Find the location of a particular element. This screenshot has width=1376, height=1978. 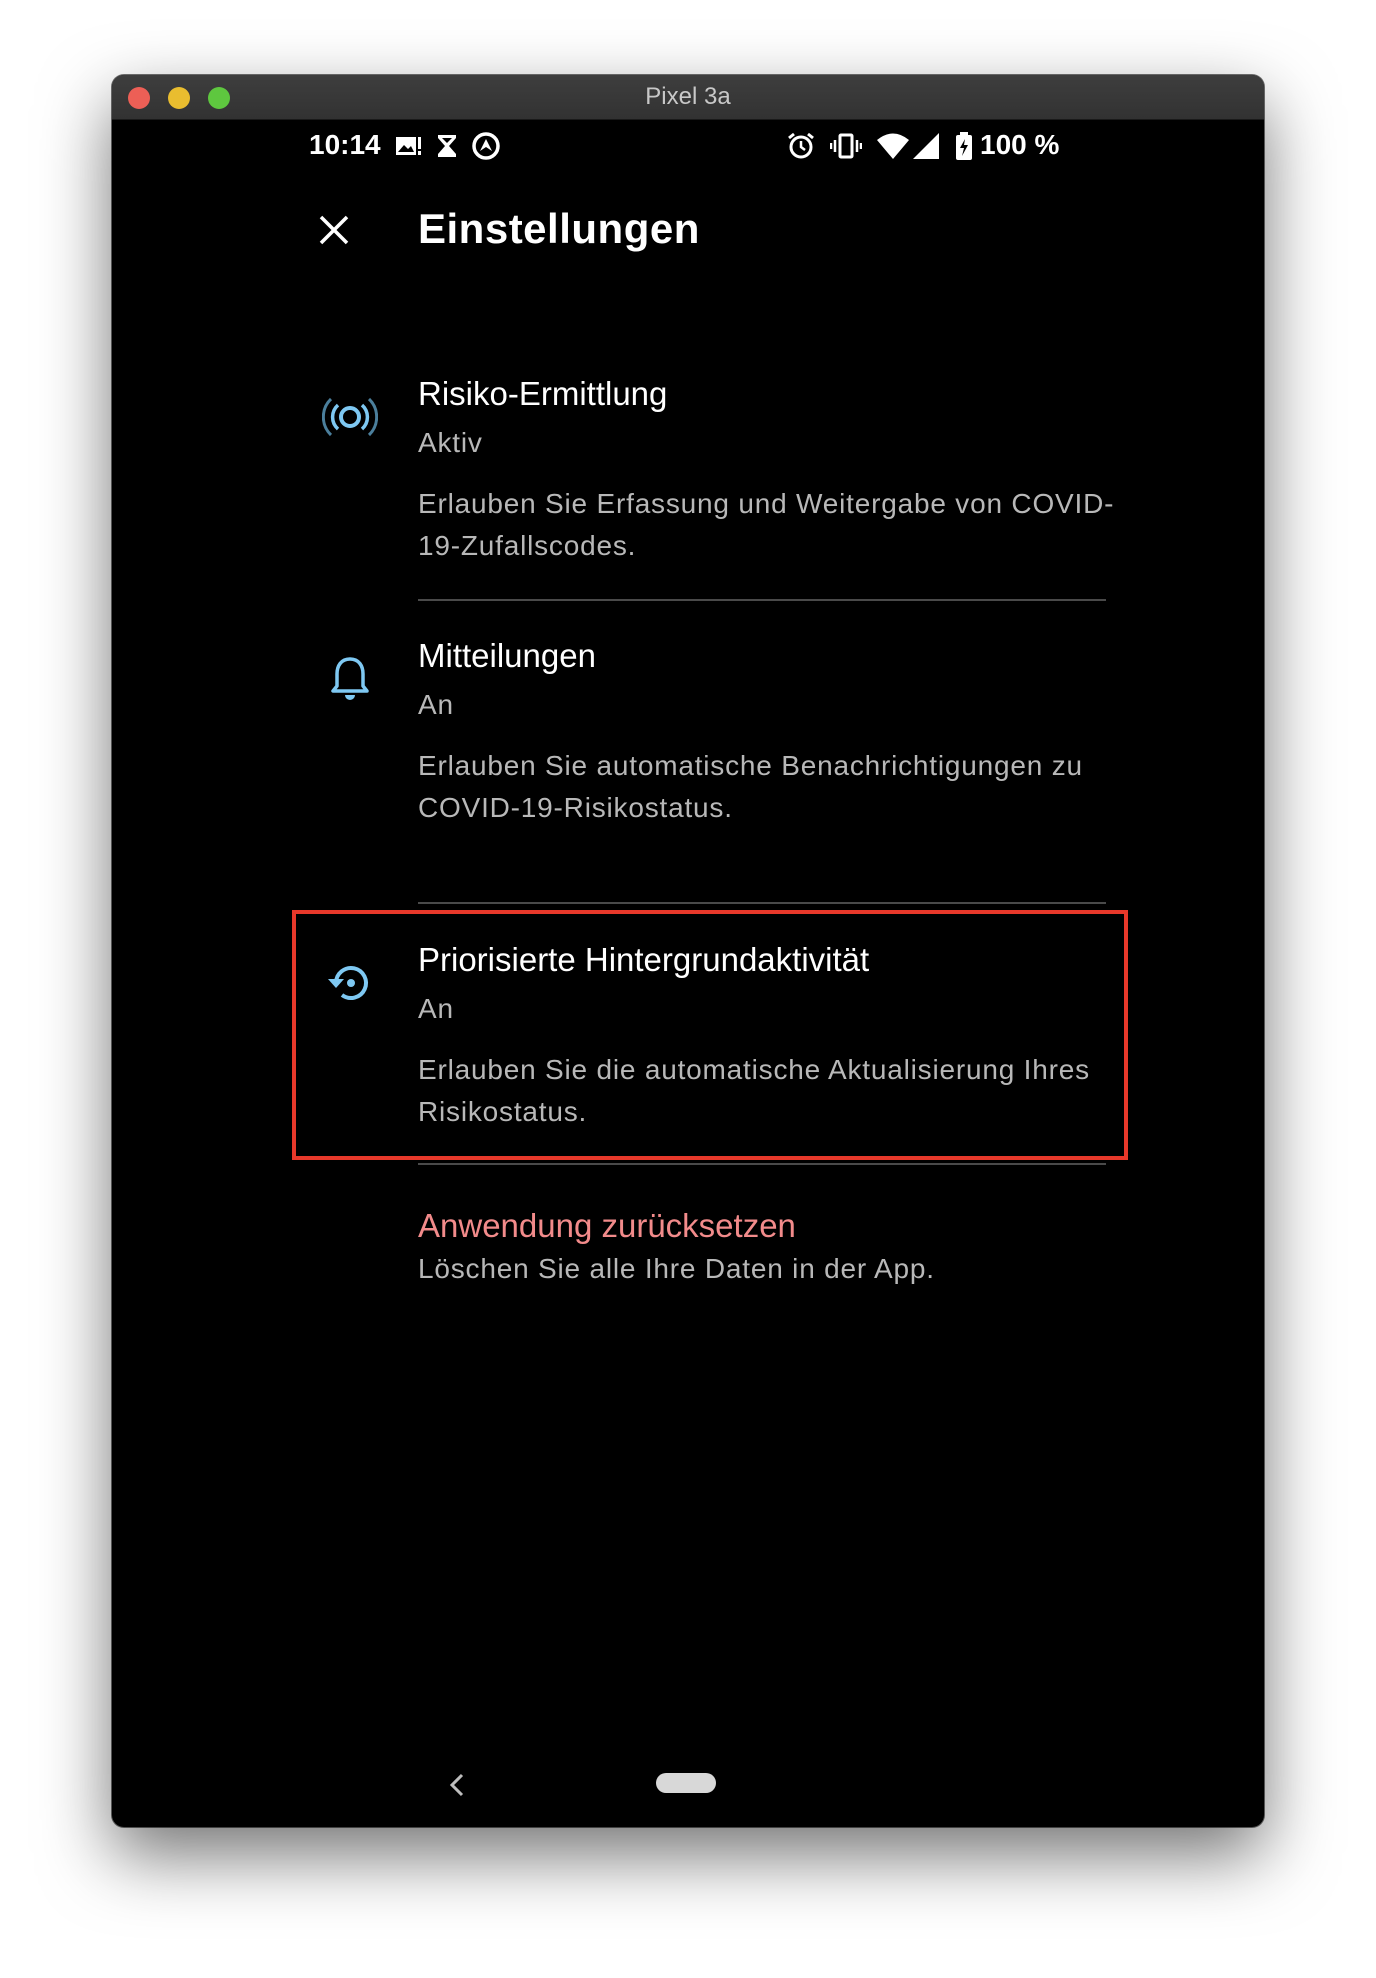

reset-title: Anwendung zurücksetzen is located at coordinates (607, 1225).